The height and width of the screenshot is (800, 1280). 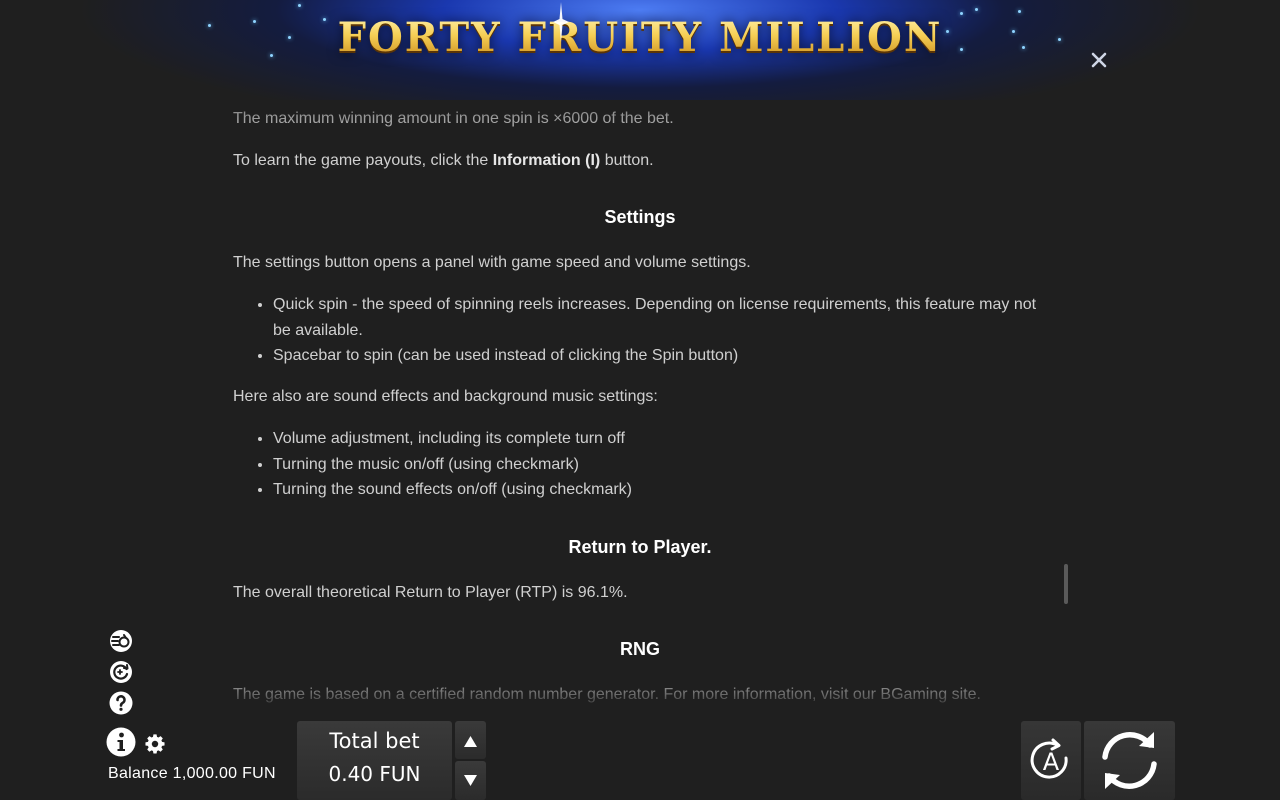 I want to click on quick-spin-icon, so click(x=121, y=641).